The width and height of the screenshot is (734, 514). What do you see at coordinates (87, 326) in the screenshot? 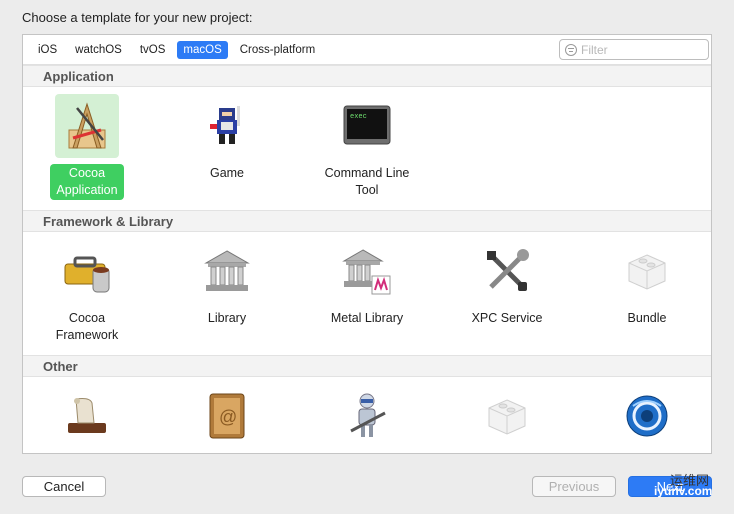
I see `template-label: Cocoa Framework` at bounding box center [87, 326].